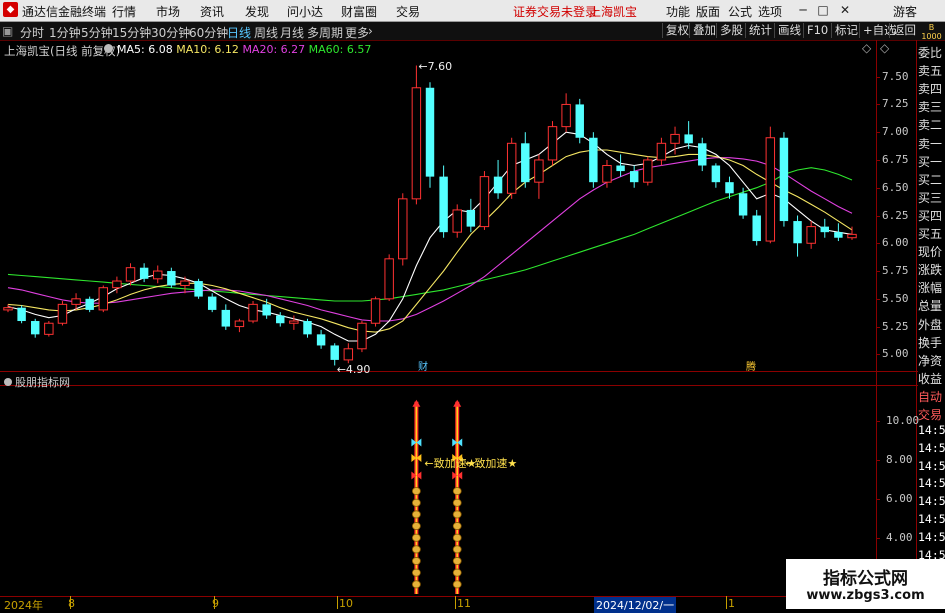 The width and height of the screenshot is (945, 613). Describe the element at coordinates (708, 11) in the screenshot. I see `menu-banmian: 版面` at that location.